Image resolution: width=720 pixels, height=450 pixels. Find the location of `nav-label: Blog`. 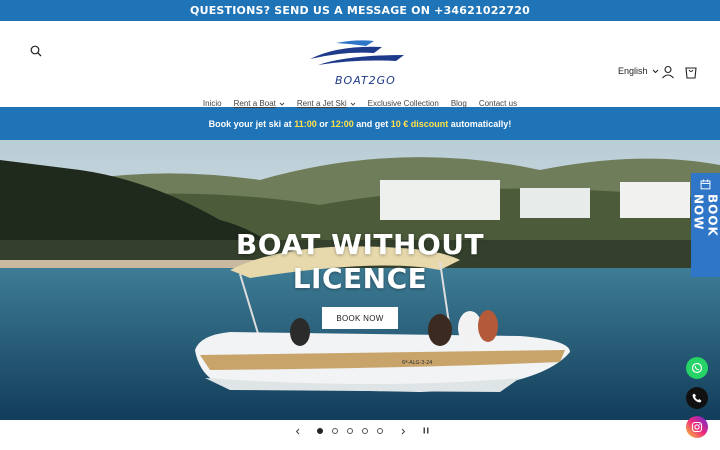

nav-label: Blog is located at coordinates (458, 103).